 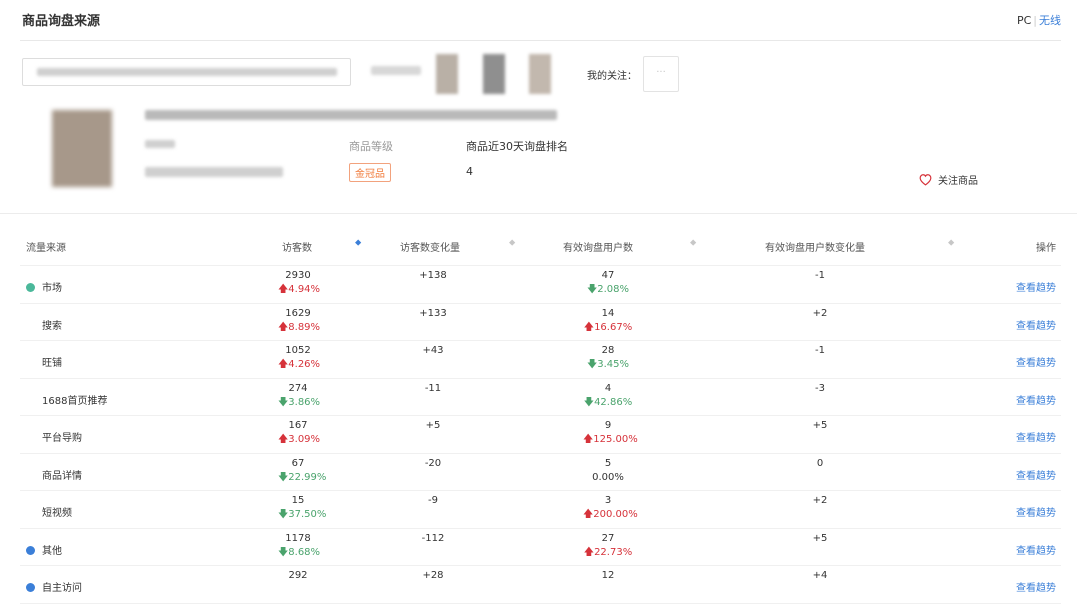 I want to click on source-name: 搜索, so click(x=52, y=326).